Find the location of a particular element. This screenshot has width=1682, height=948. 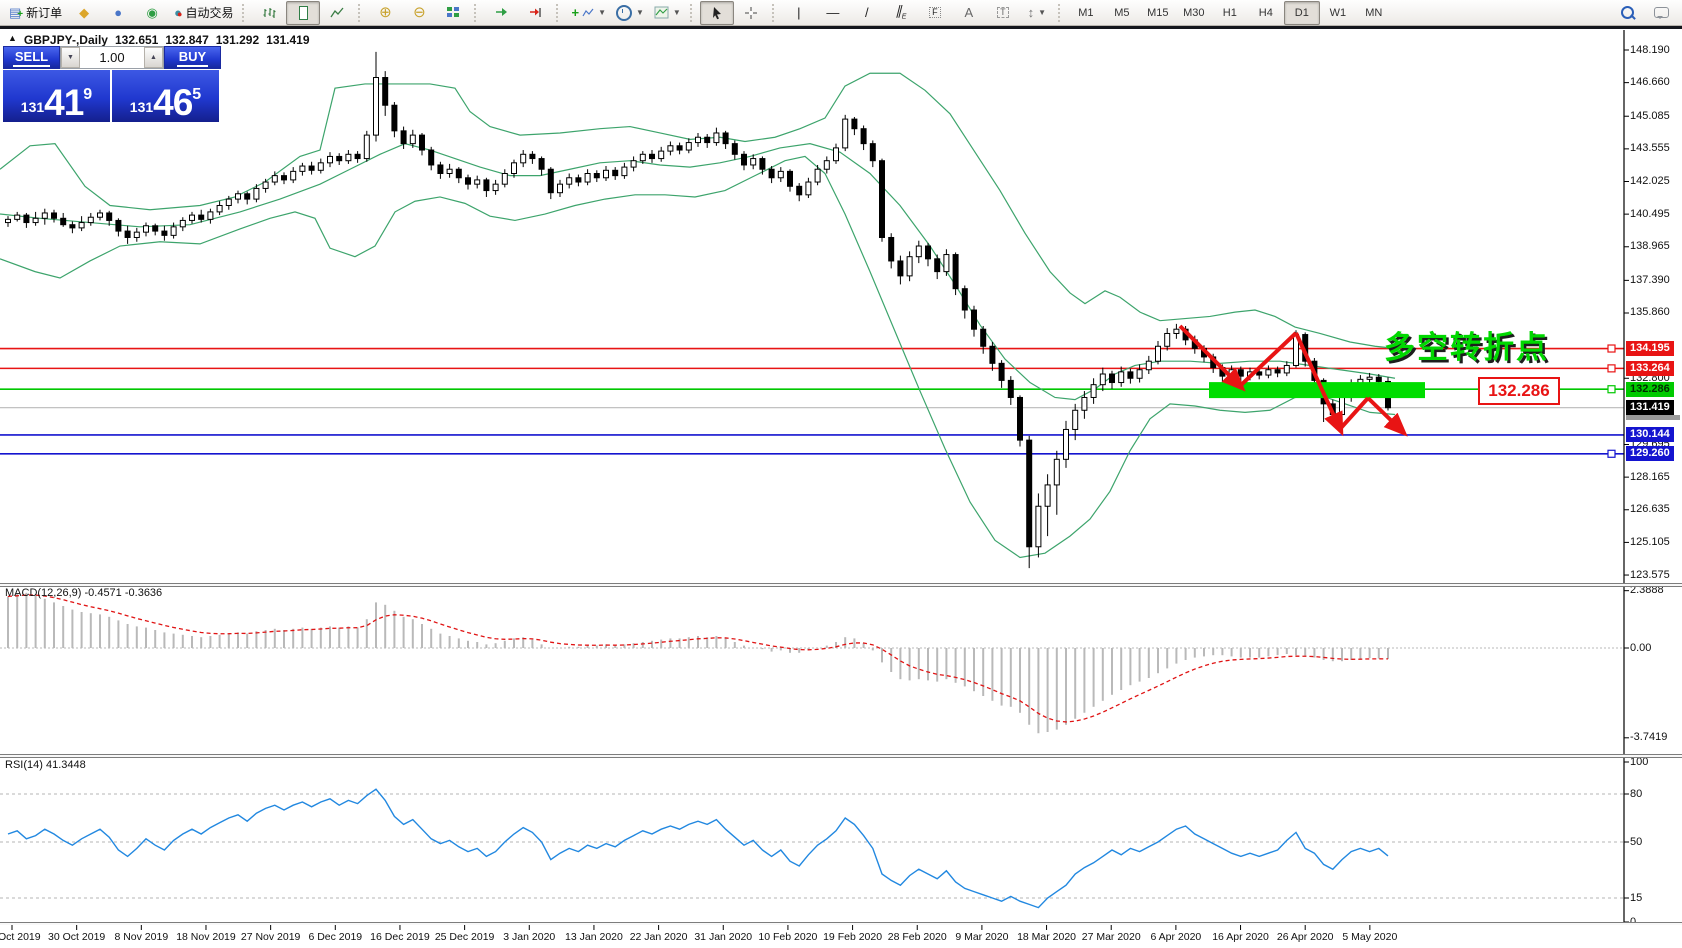

price-badge-131.419: 131.419 is located at coordinates (1650, 408).